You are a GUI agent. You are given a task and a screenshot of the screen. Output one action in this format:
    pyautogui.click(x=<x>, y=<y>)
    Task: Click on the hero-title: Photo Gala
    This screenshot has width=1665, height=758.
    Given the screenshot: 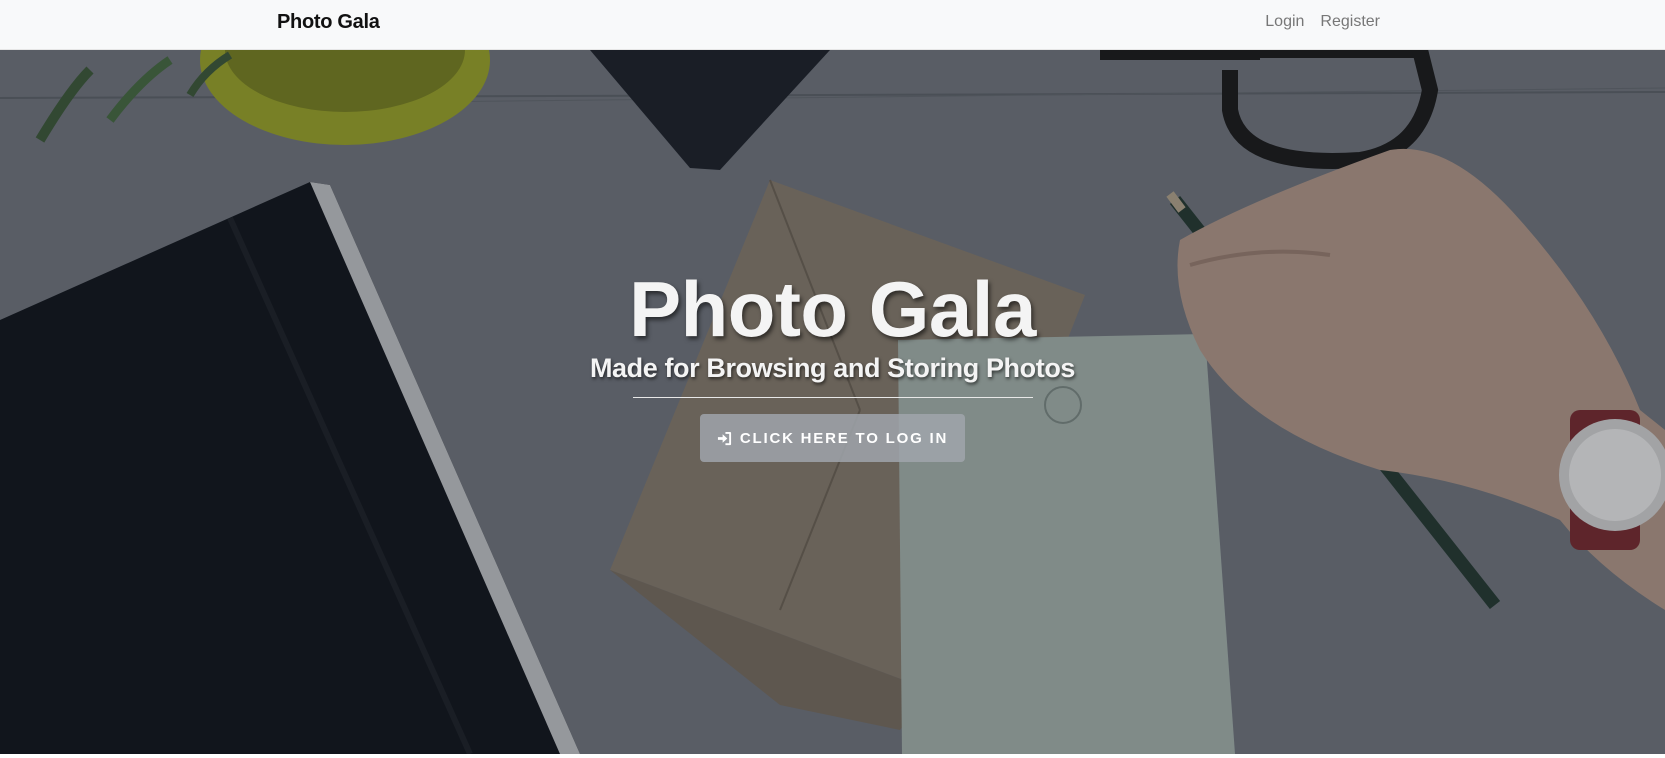 What is the action you would take?
    pyautogui.click(x=832, y=309)
    